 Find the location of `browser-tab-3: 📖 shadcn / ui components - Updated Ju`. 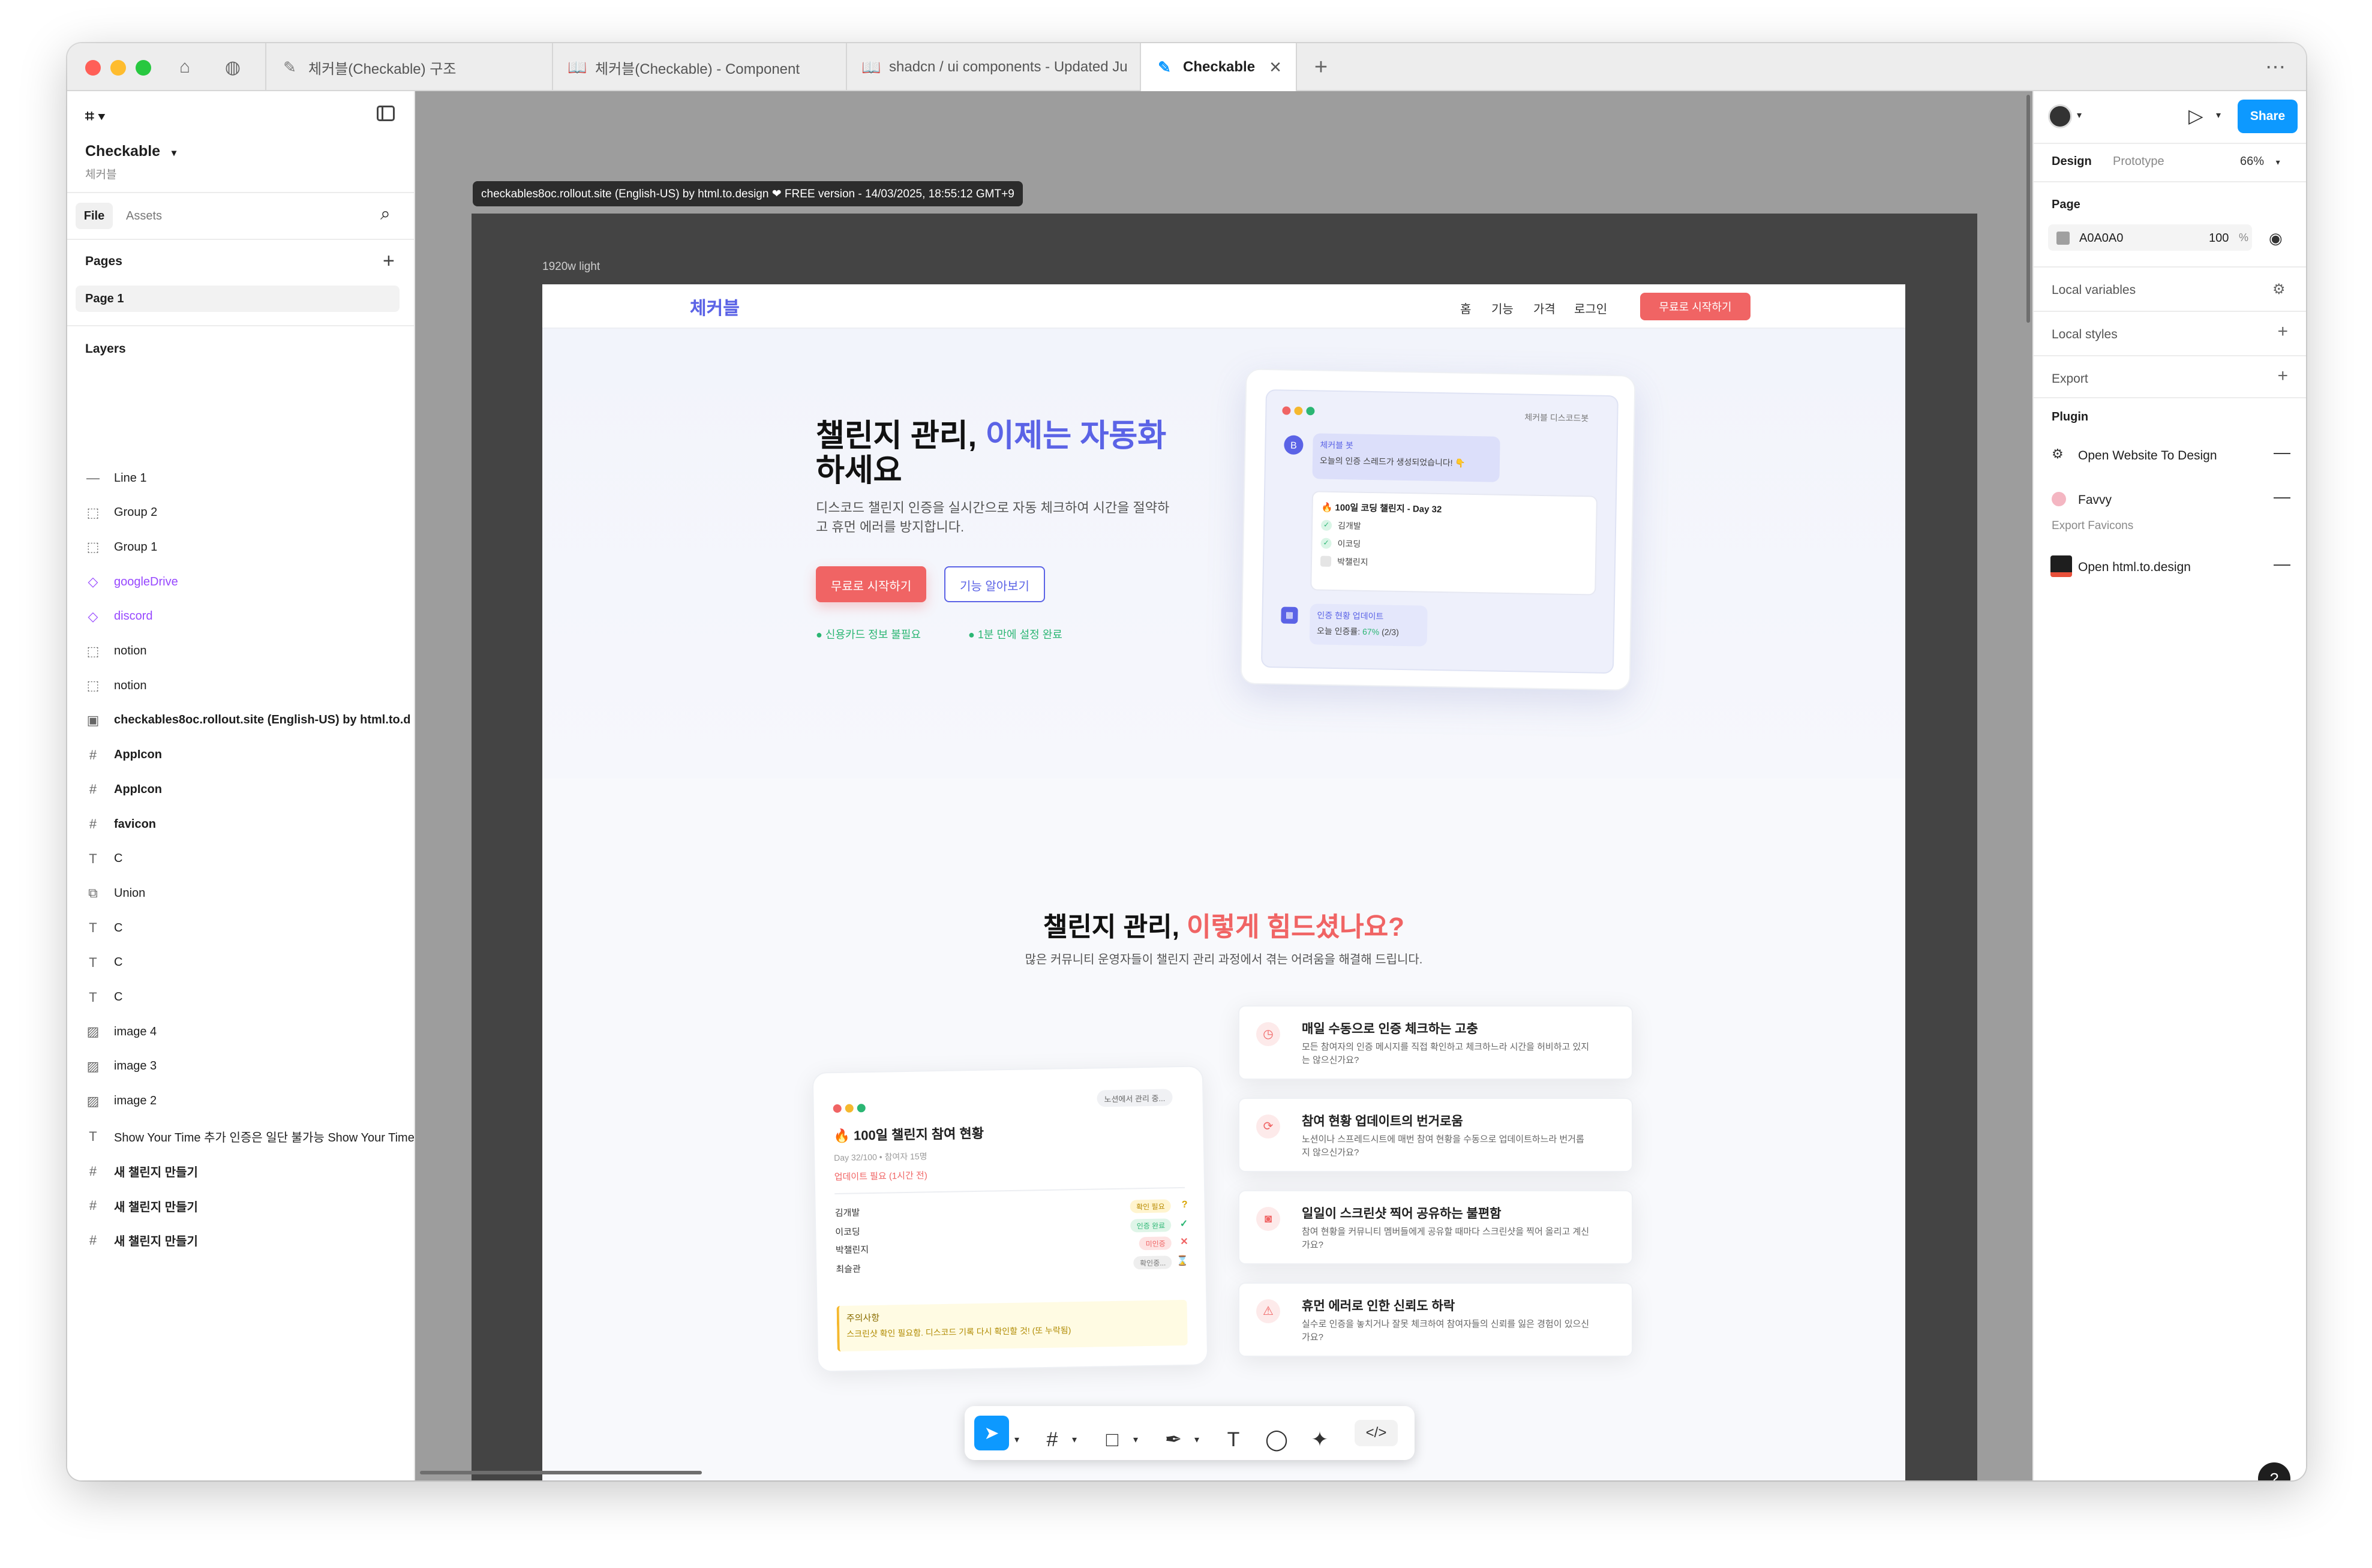

browser-tab-3: 📖 shadcn / ui components - Updated Ju is located at coordinates (993, 67).